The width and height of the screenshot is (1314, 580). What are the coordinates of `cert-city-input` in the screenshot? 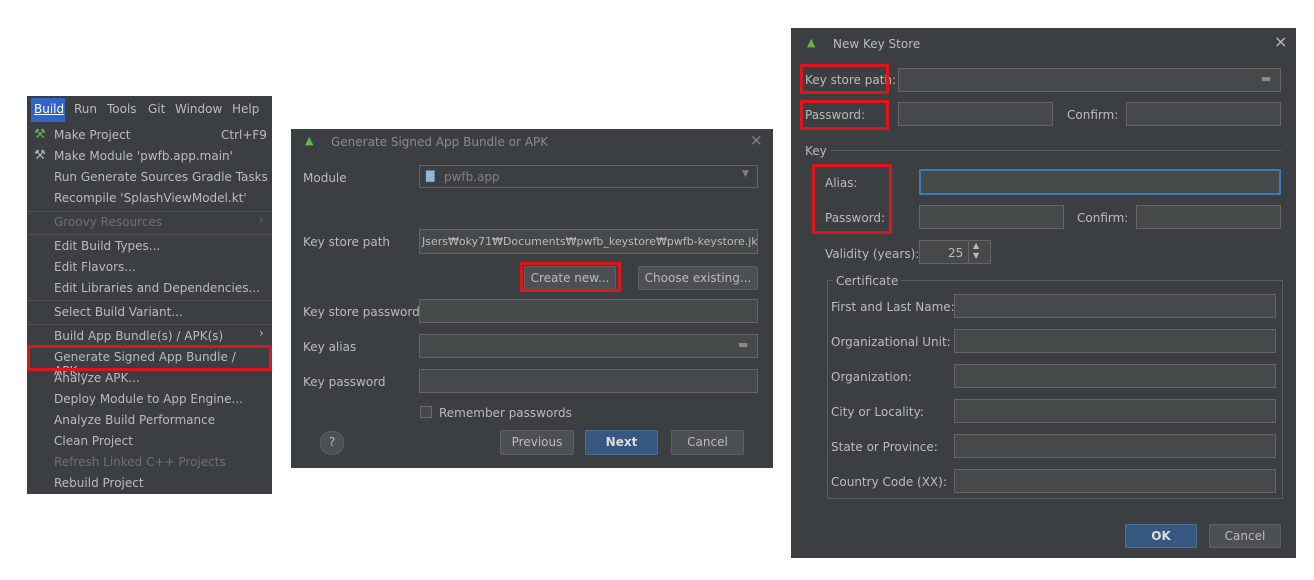 It's located at (1115, 411).